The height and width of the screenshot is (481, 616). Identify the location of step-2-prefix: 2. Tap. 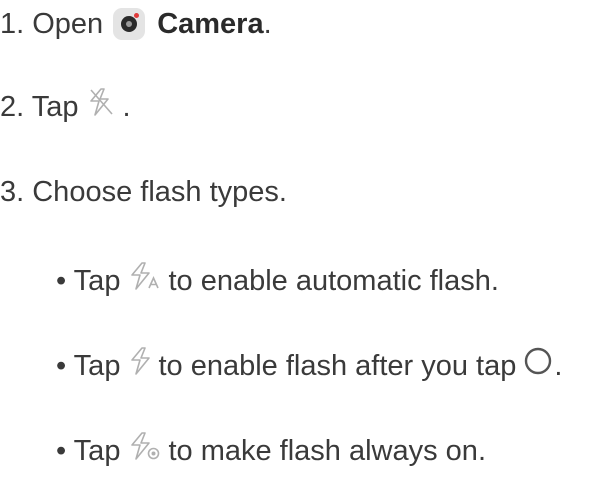
(39, 106).